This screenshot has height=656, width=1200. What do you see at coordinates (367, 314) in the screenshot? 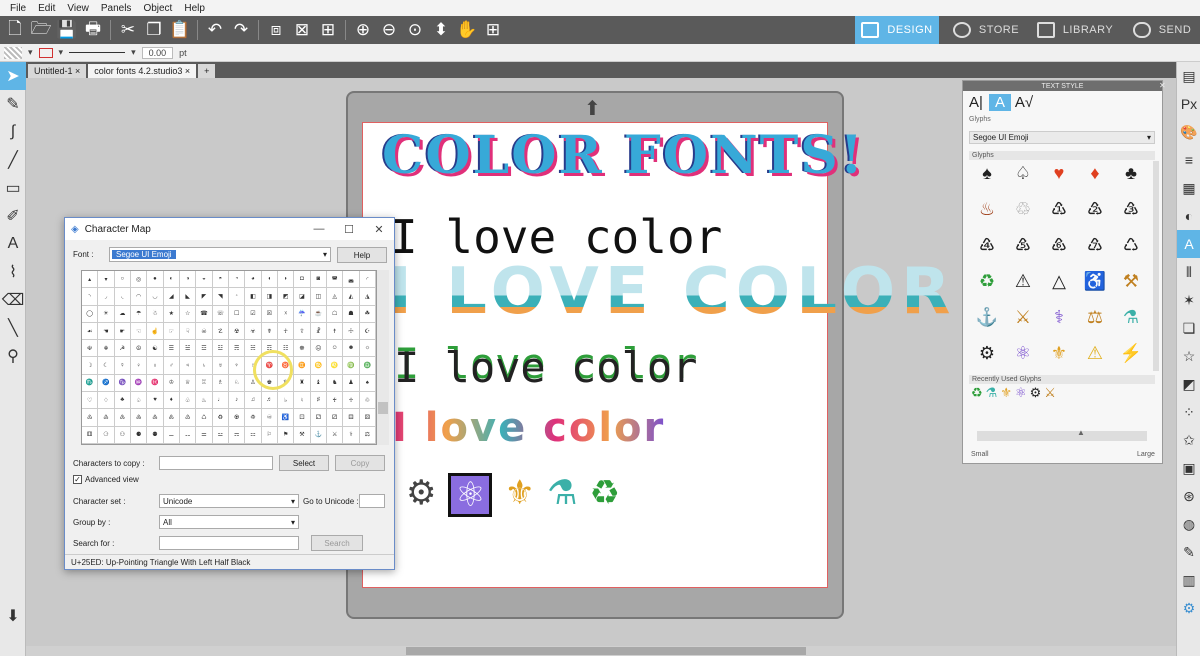
I see `char-cell: ☘` at bounding box center [367, 314].